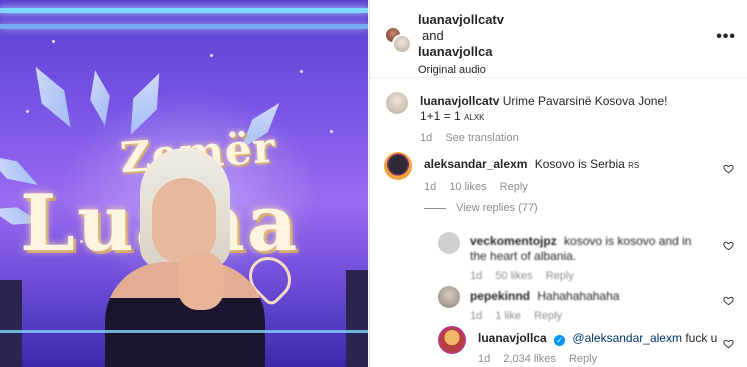 This screenshot has width=747, height=367. What do you see at coordinates (575, 138) in the screenshot?
I see `caption-meta: 1d See translation` at bounding box center [575, 138].